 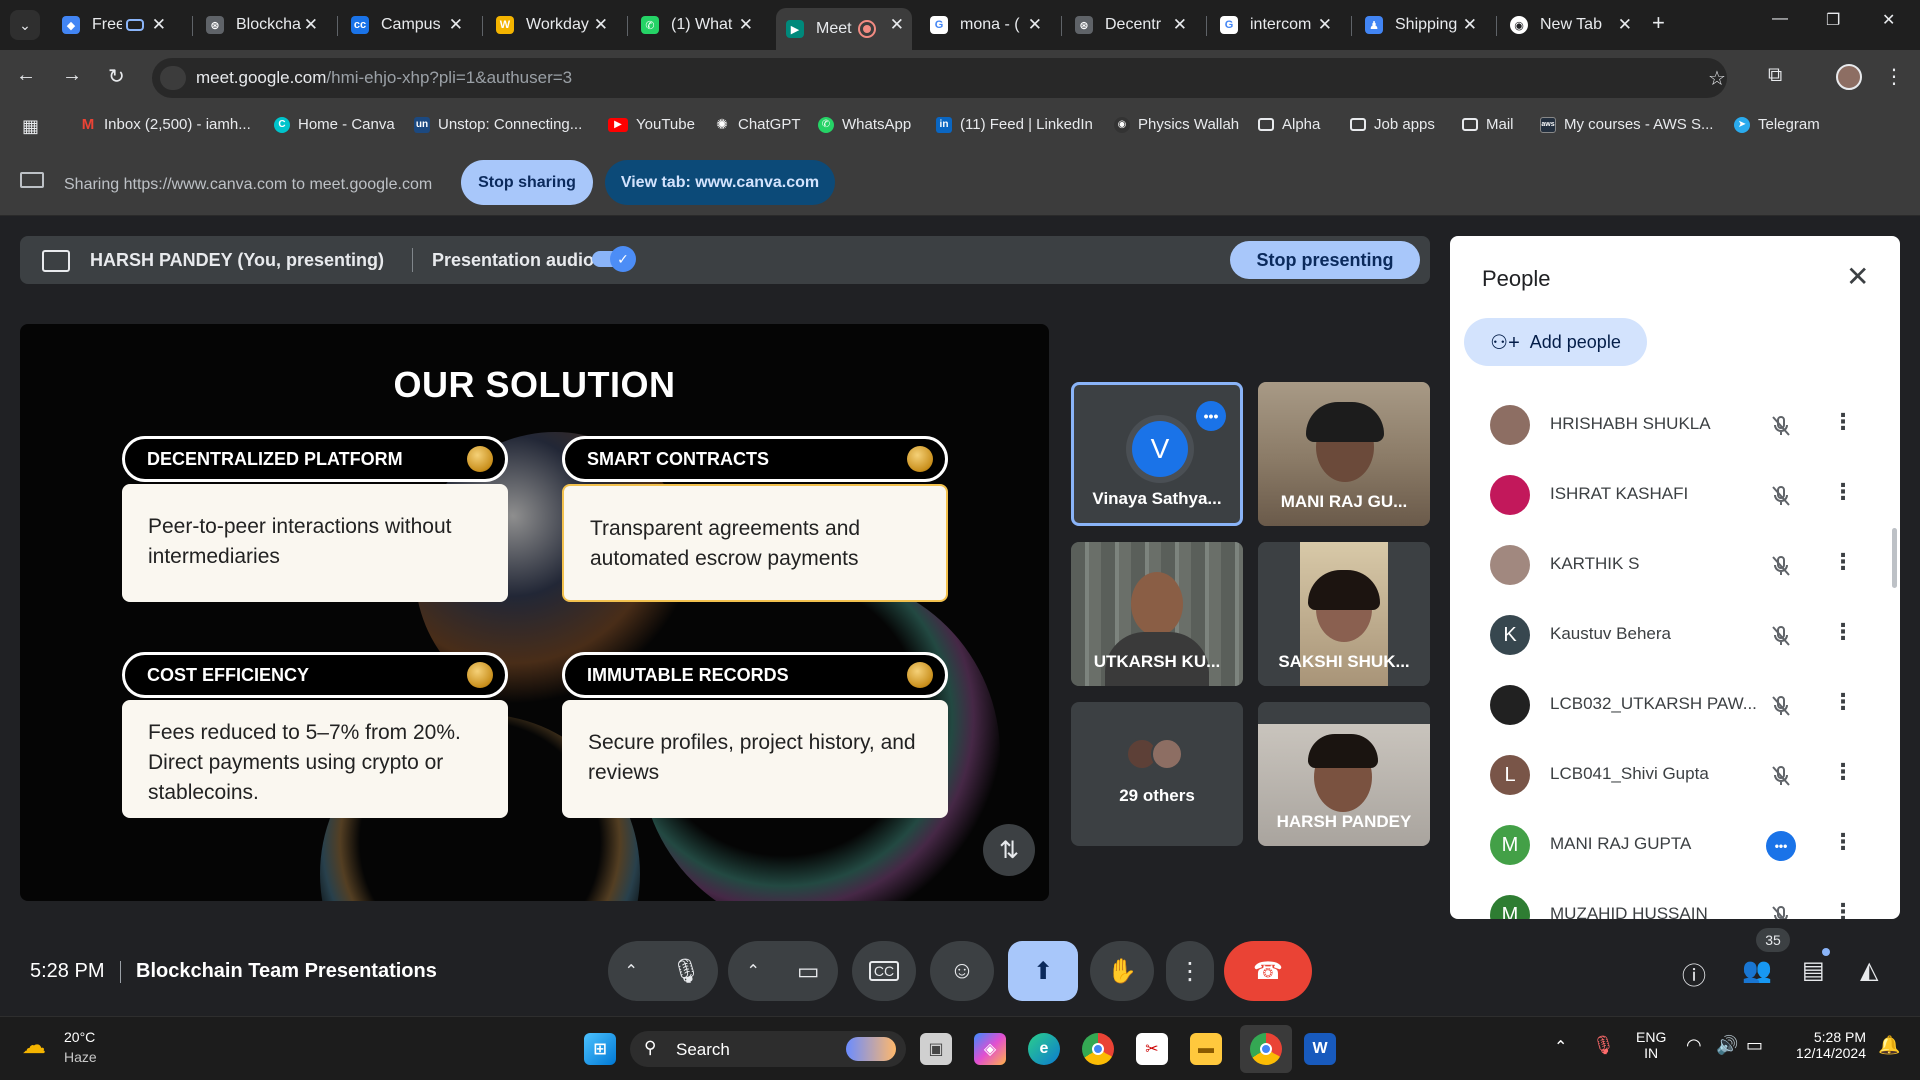 I want to click on add-people-button: ⚇+ Add people, so click(x=1555, y=342).